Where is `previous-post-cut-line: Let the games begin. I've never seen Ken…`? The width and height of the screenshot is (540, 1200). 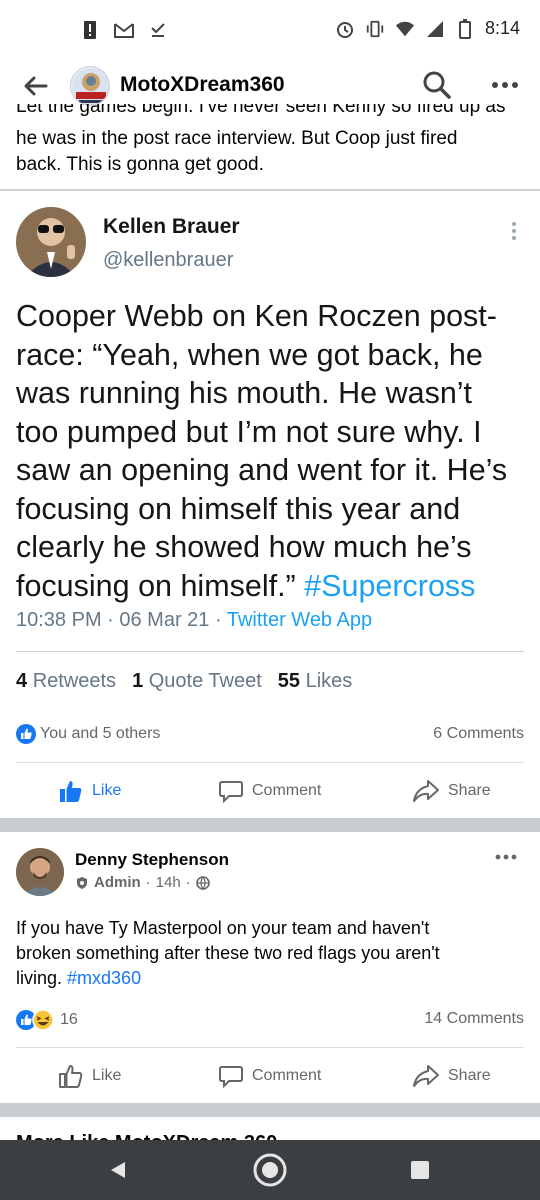 previous-post-cut-line: Let the games begin. I've never seen Ken… is located at coordinates (261, 110).